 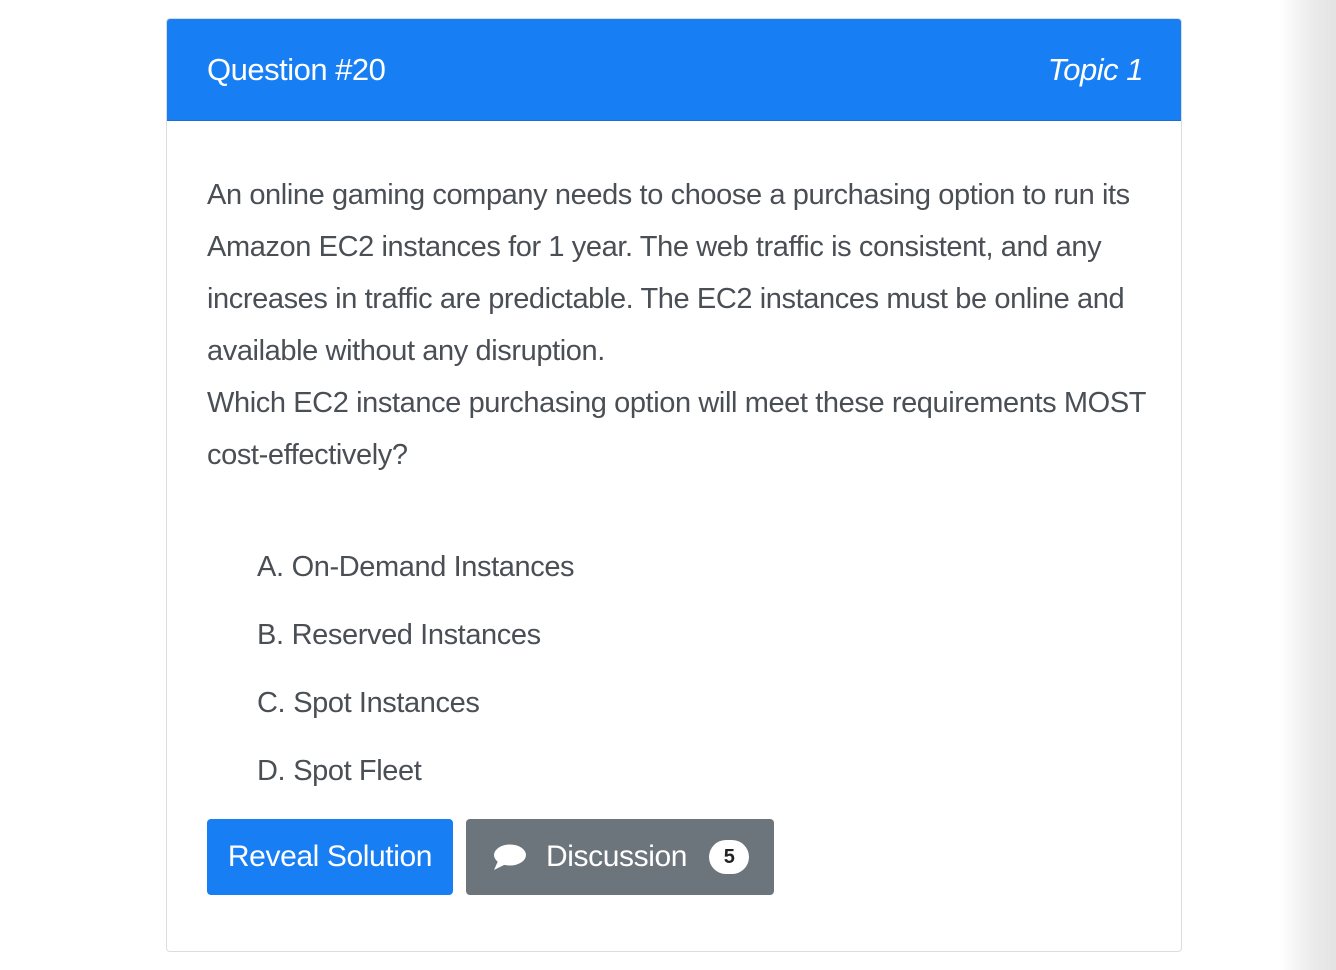 I want to click on question-title: Question #20, so click(x=296, y=69).